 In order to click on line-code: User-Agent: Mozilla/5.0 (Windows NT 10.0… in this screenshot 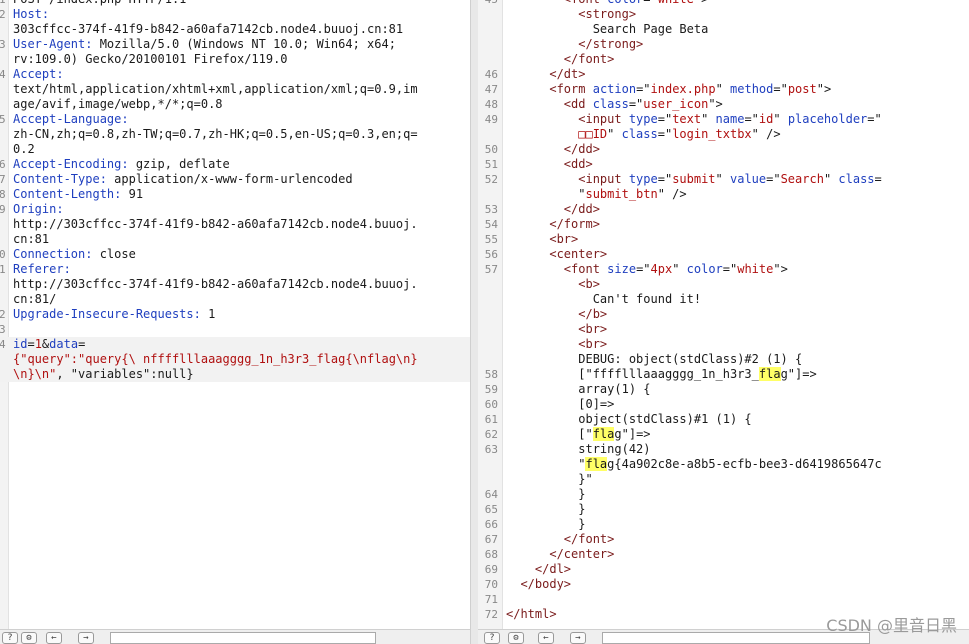, I will do `click(204, 44)`.